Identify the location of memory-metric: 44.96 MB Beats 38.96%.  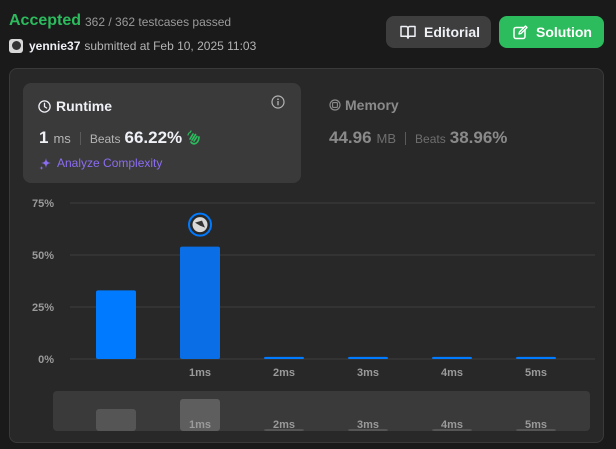
(418, 138).